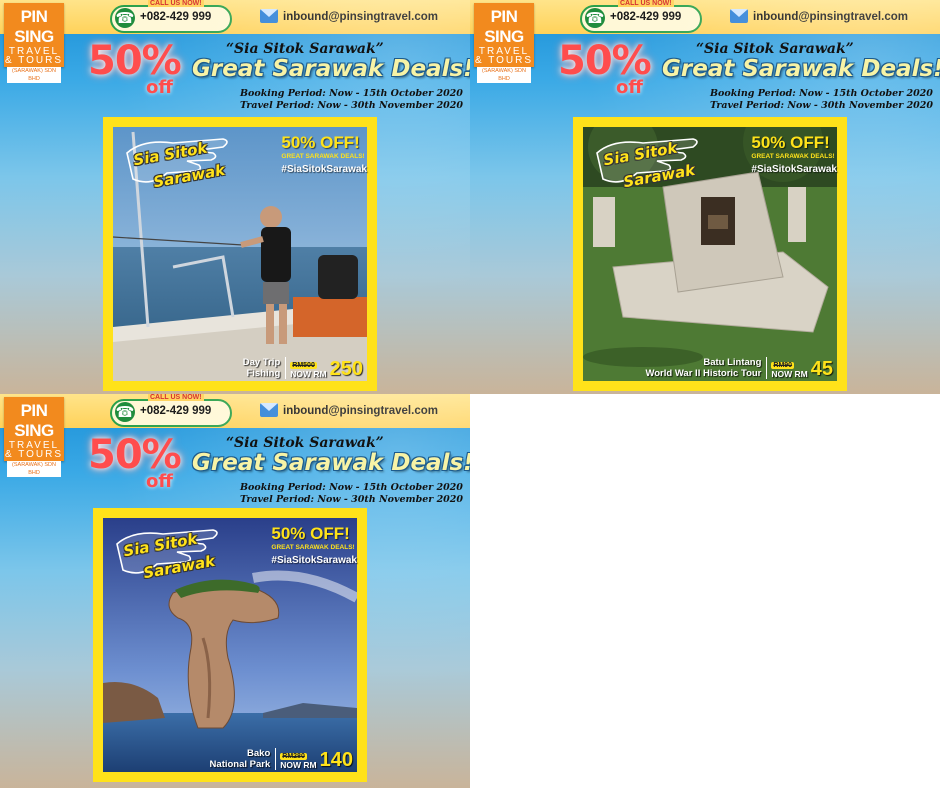  I want to click on place-name: Day Trip Fishing, so click(262, 368).